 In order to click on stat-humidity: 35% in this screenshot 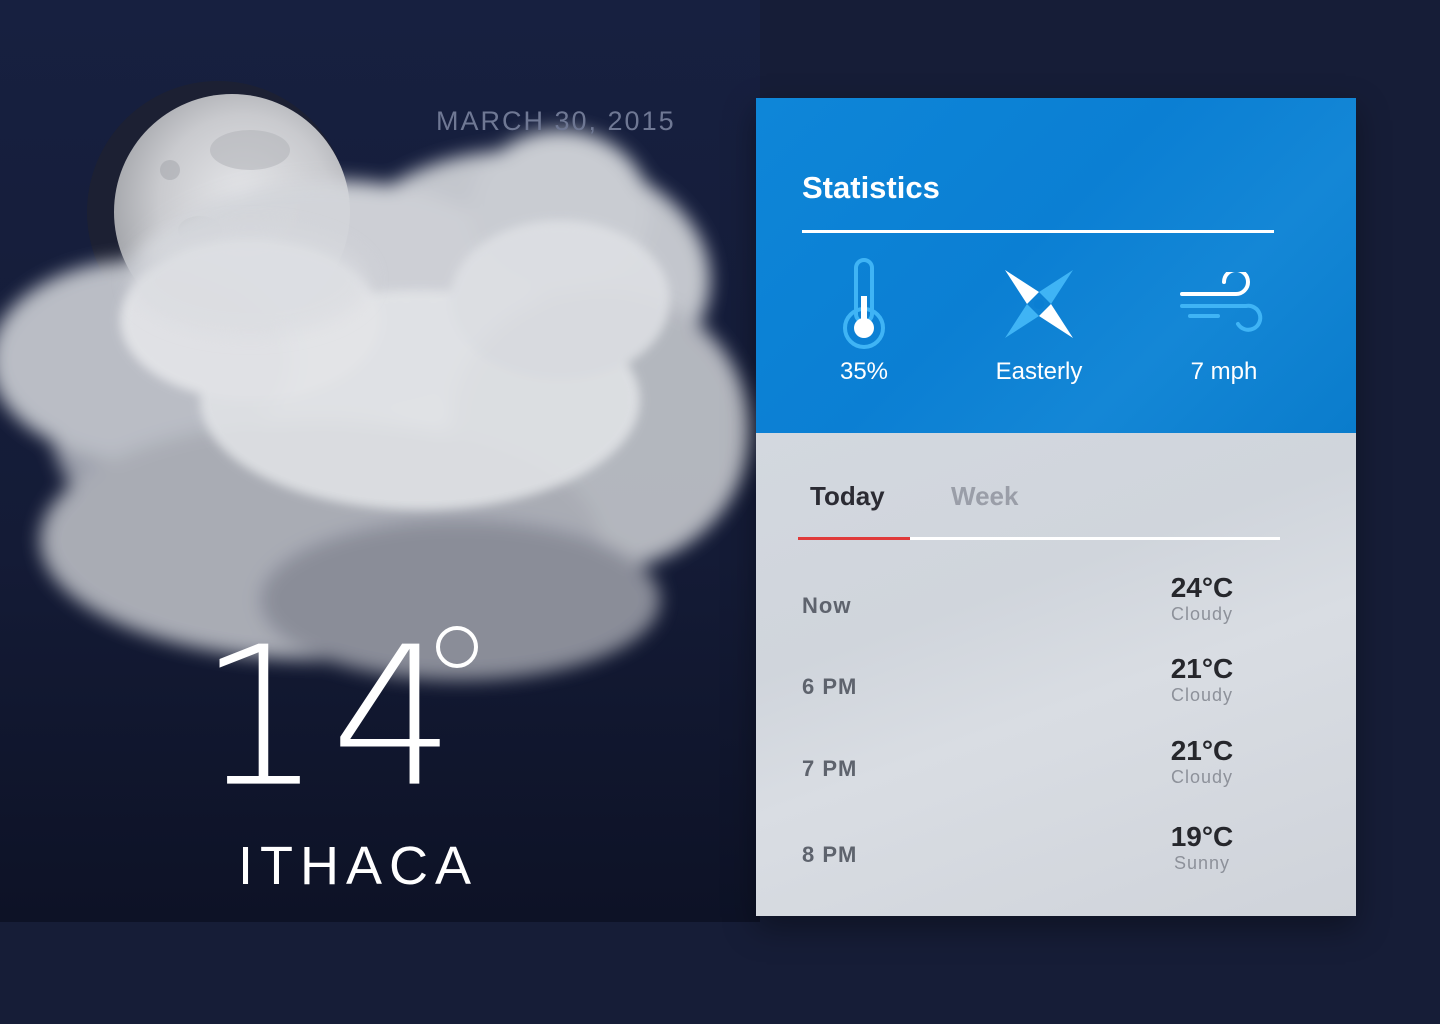, I will do `click(864, 321)`.